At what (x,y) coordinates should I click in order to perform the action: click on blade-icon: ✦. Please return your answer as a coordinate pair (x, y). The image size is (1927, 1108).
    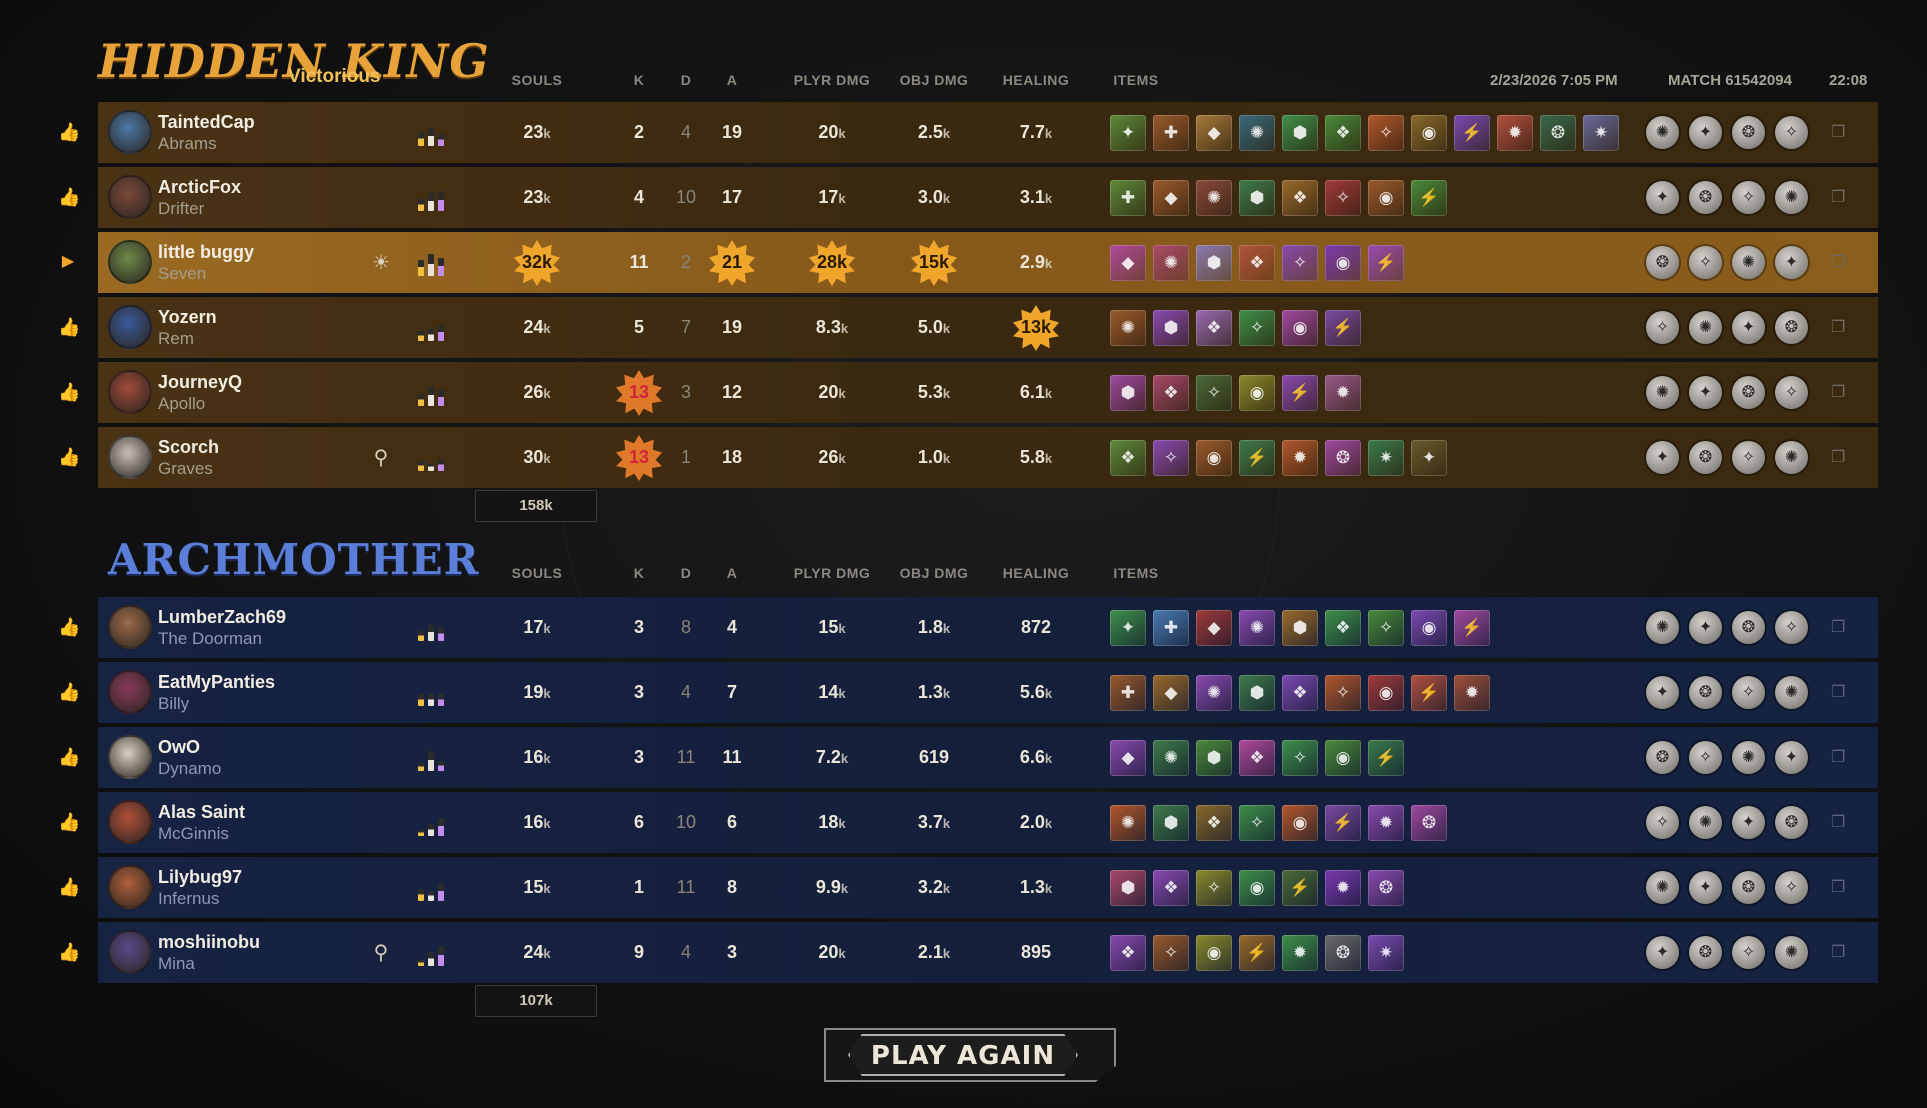
    Looking at the image, I should click on (1705, 392).